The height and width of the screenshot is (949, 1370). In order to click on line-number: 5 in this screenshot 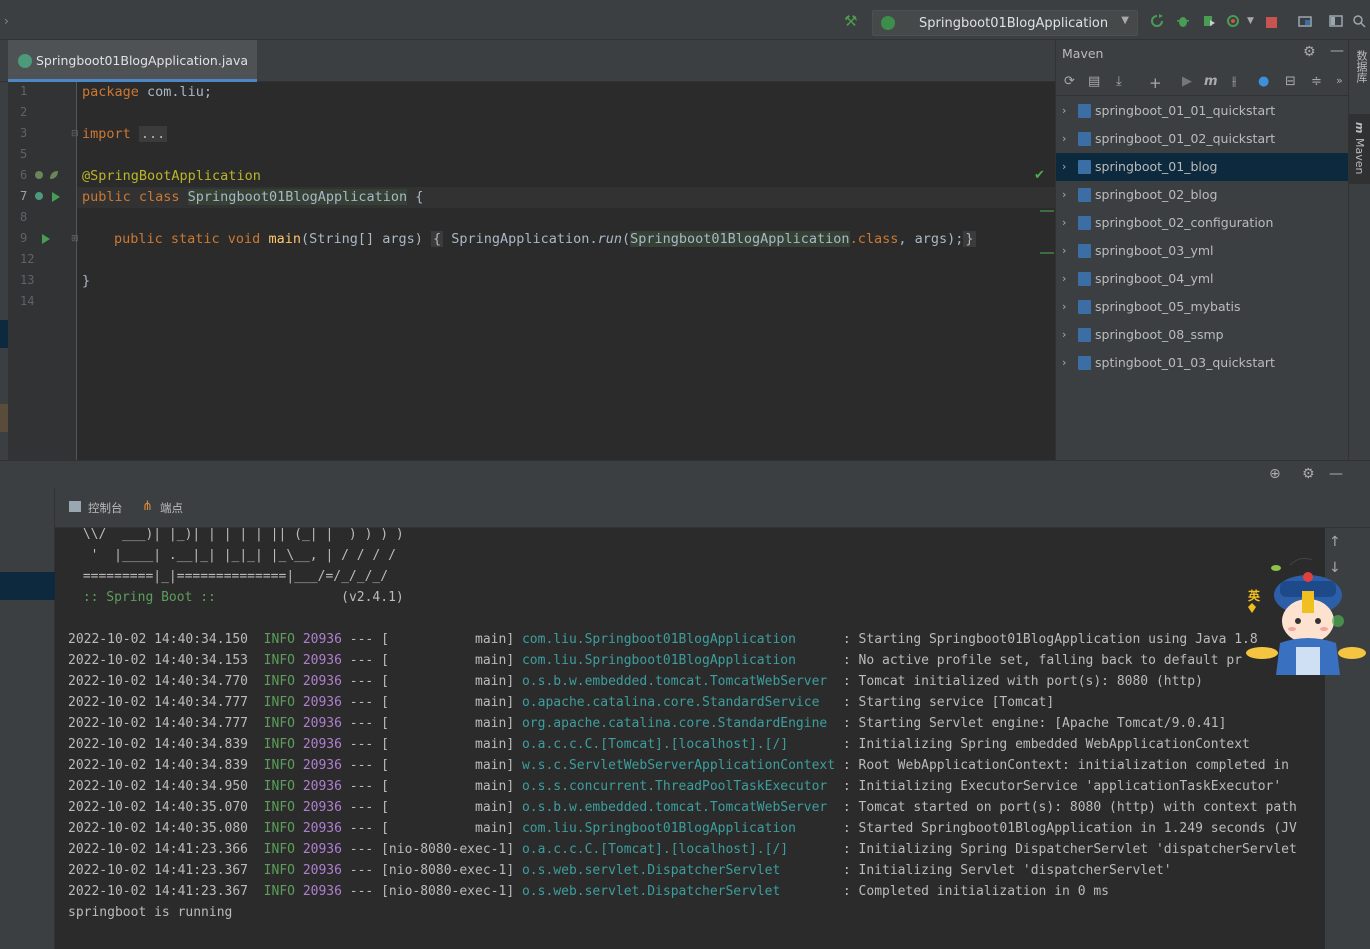, I will do `click(24, 154)`.